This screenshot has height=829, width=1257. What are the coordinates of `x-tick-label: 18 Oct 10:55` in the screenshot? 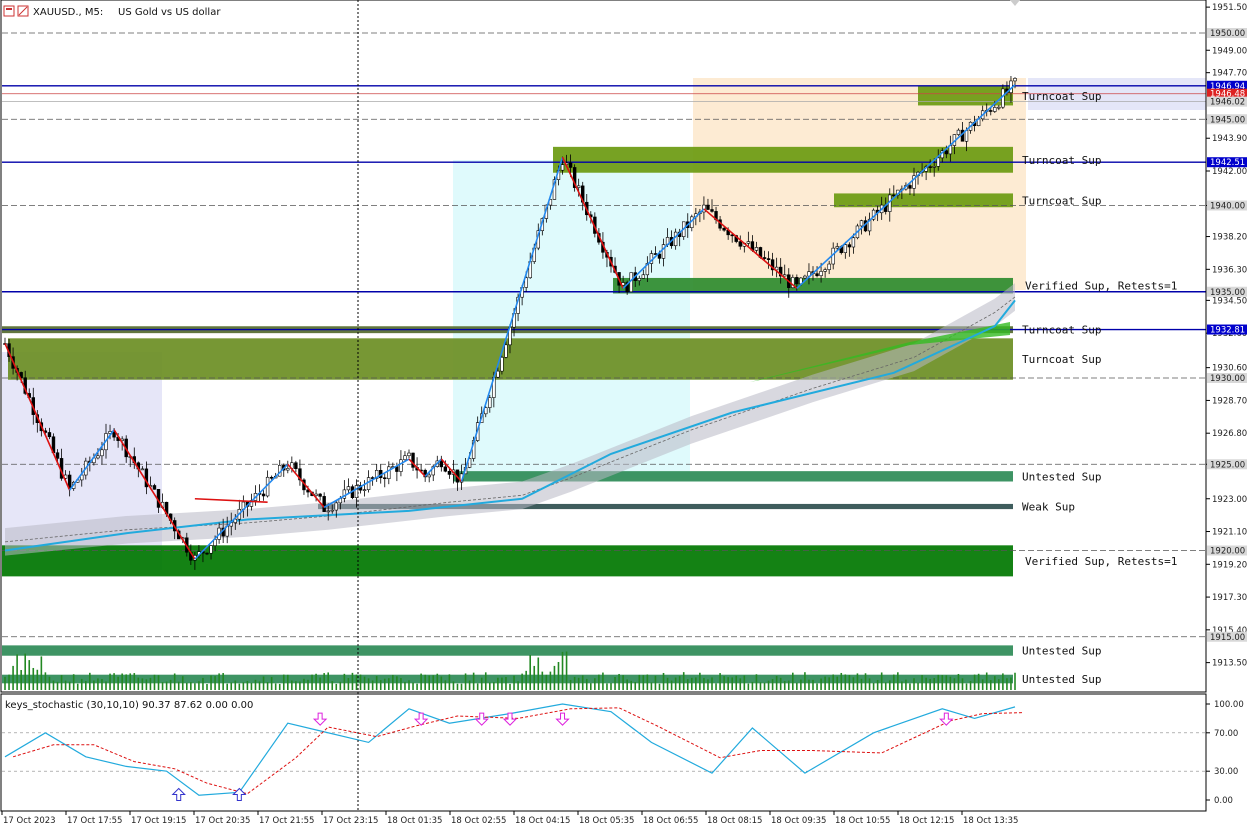 It's located at (862, 821).